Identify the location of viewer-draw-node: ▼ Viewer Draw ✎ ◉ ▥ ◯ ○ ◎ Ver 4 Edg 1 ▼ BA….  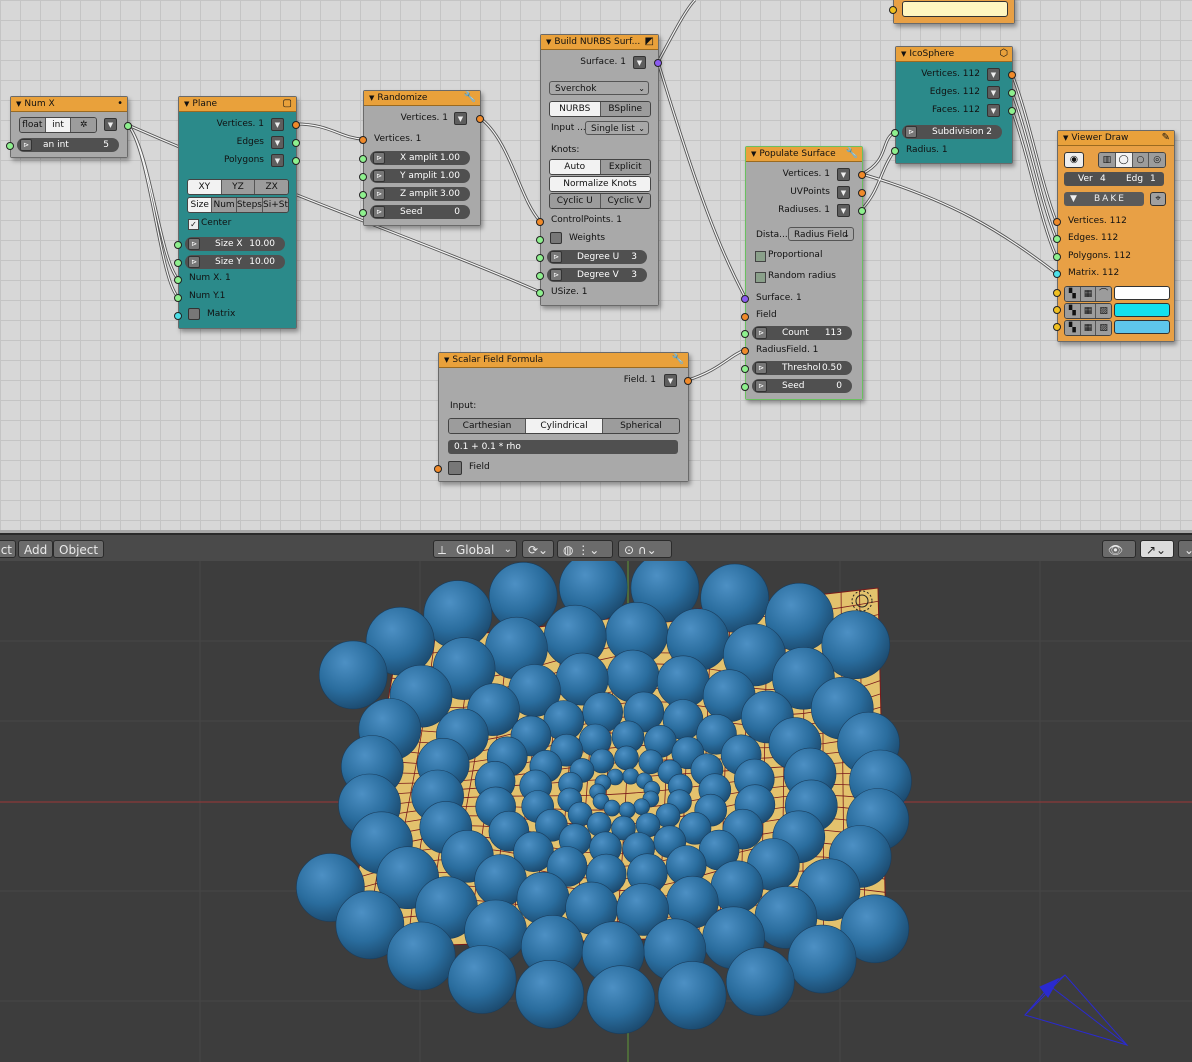
(1114, 236).